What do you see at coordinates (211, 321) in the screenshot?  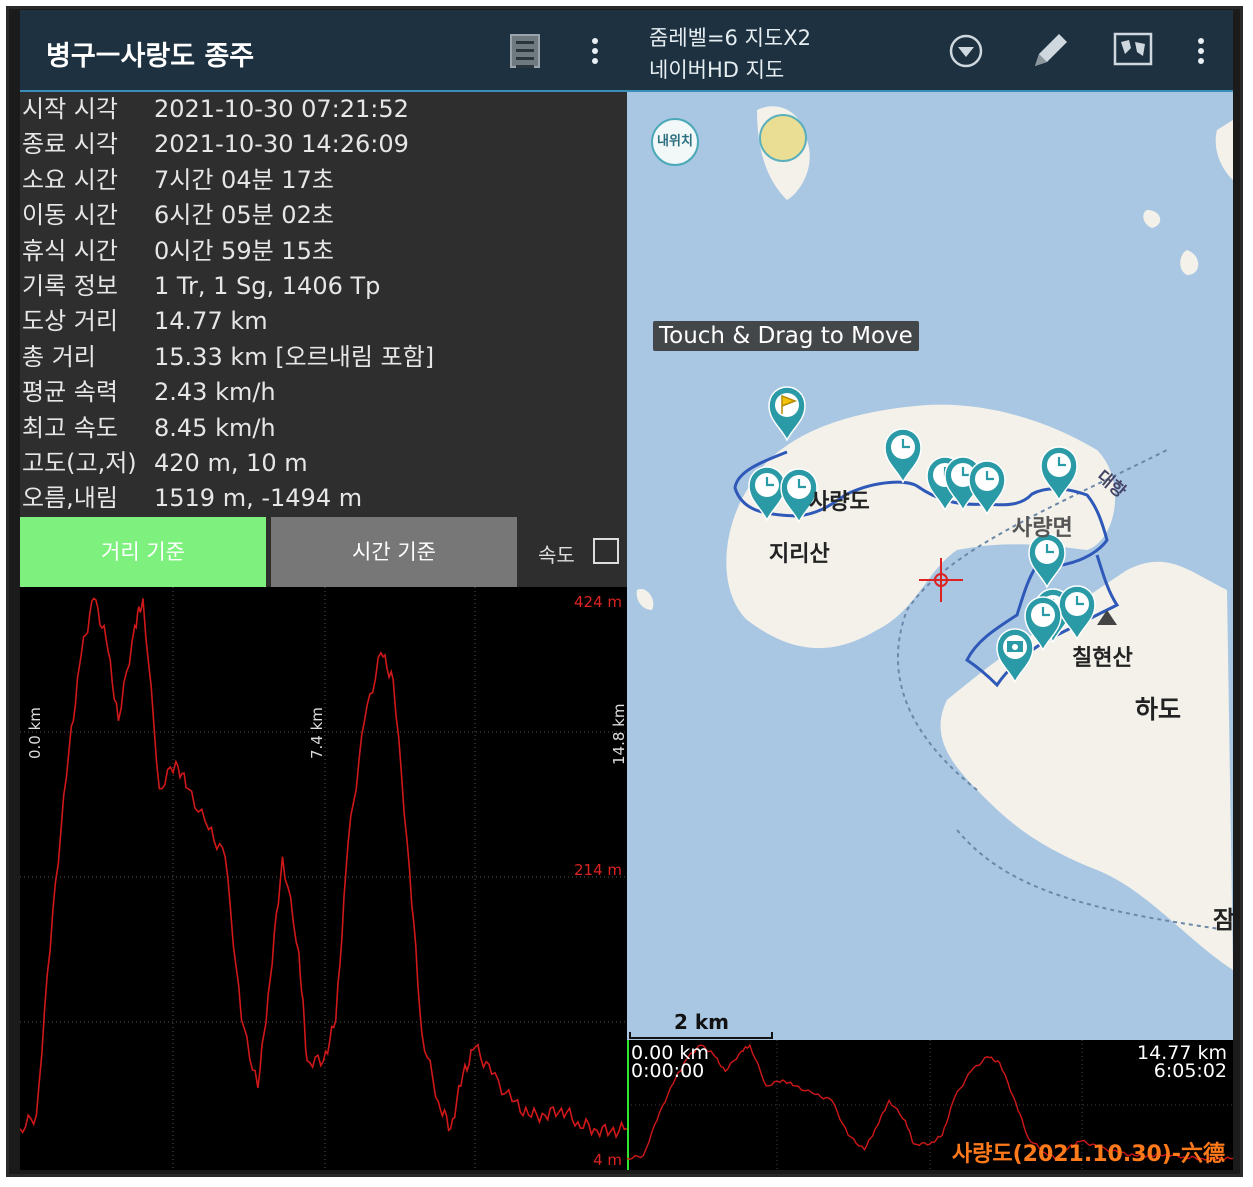 I see `stat-value: 14.77 km` at bounding box center [211, 321].